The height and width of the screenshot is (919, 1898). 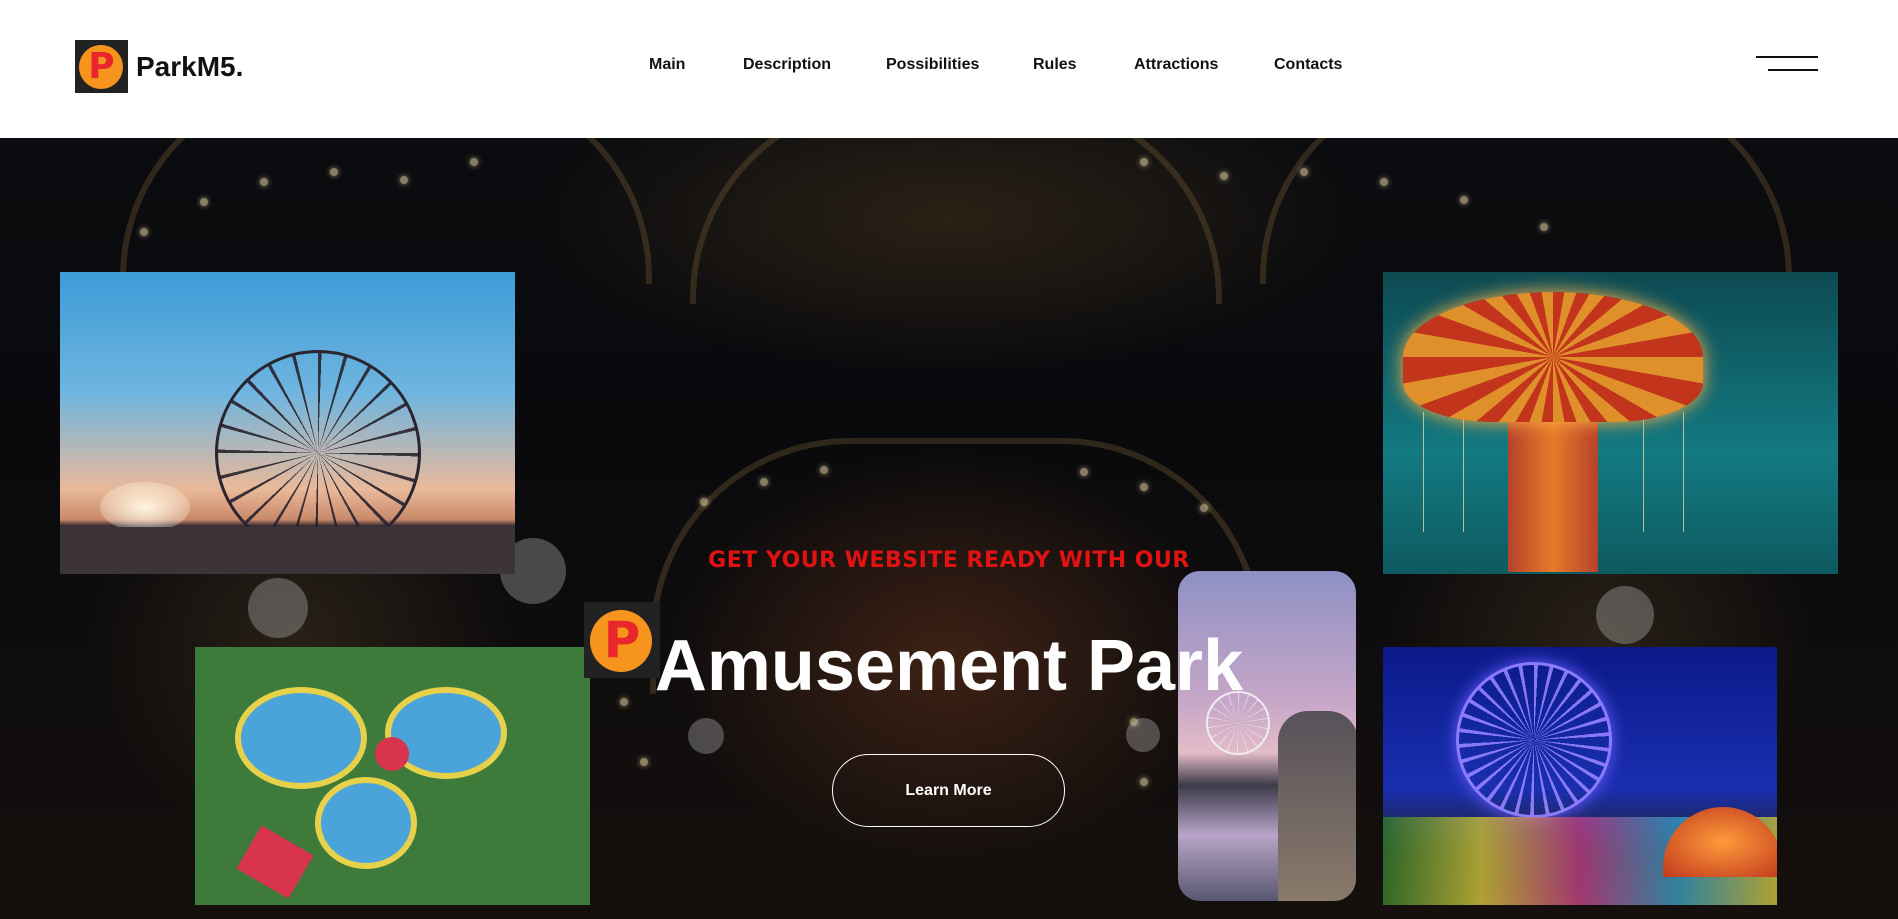 I want to click on chair-swing-ride-image, so click(x=1610, y=423).